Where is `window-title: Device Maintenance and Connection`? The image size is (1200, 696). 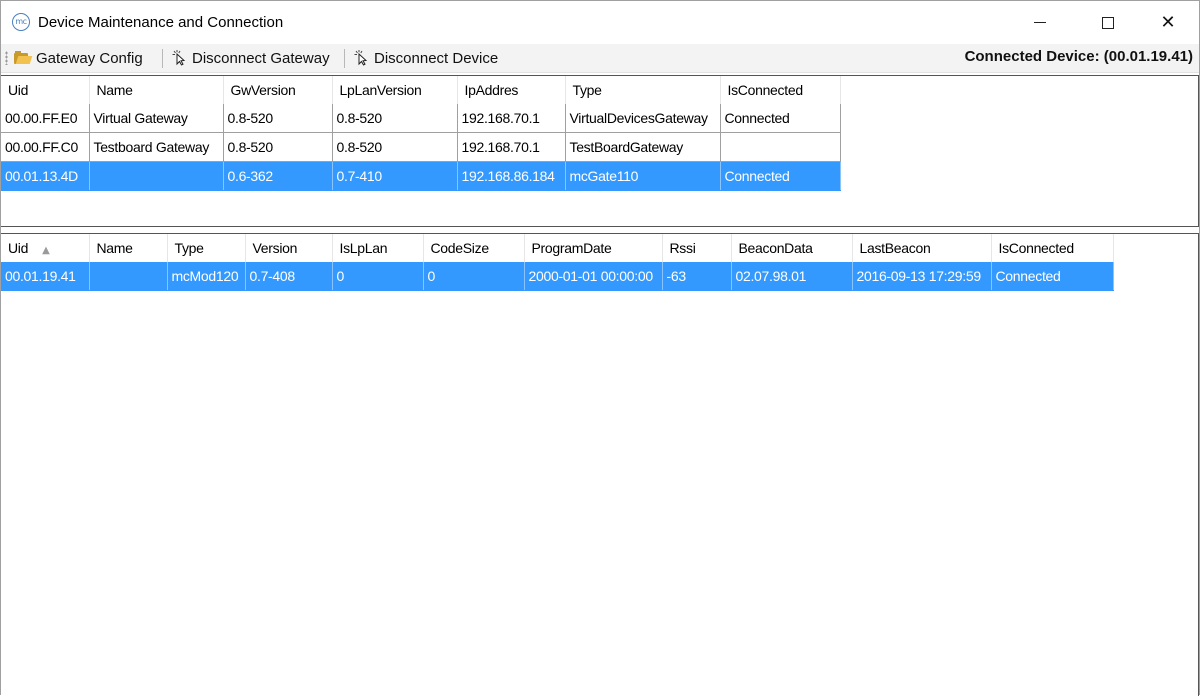
window-title: Device Maintenance and Connection is located at coordinates (161, 22).